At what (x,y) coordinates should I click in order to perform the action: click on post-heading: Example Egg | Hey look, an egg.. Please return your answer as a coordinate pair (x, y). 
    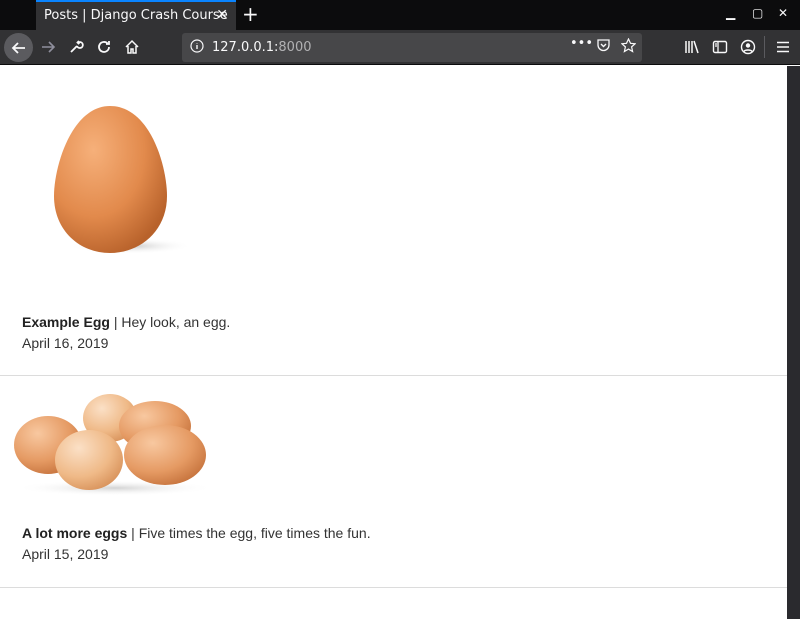
    Looking at the image, I should click on (126, 322).